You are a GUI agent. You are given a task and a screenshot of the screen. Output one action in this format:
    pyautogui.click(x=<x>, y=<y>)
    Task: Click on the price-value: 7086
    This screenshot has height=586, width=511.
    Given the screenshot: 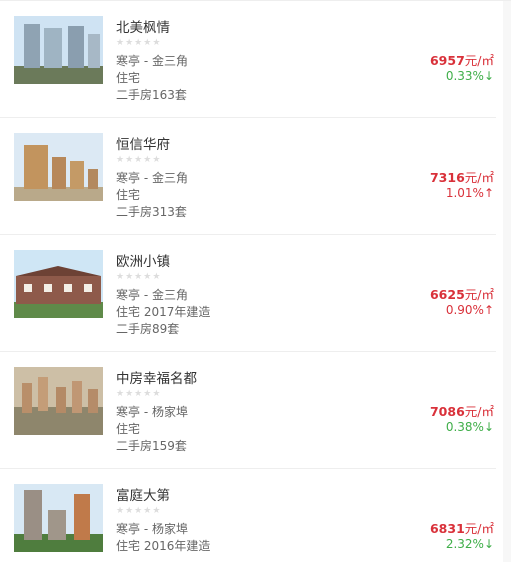 What is the action you would take?
    pyautogui.click(x=447, y=411)
    